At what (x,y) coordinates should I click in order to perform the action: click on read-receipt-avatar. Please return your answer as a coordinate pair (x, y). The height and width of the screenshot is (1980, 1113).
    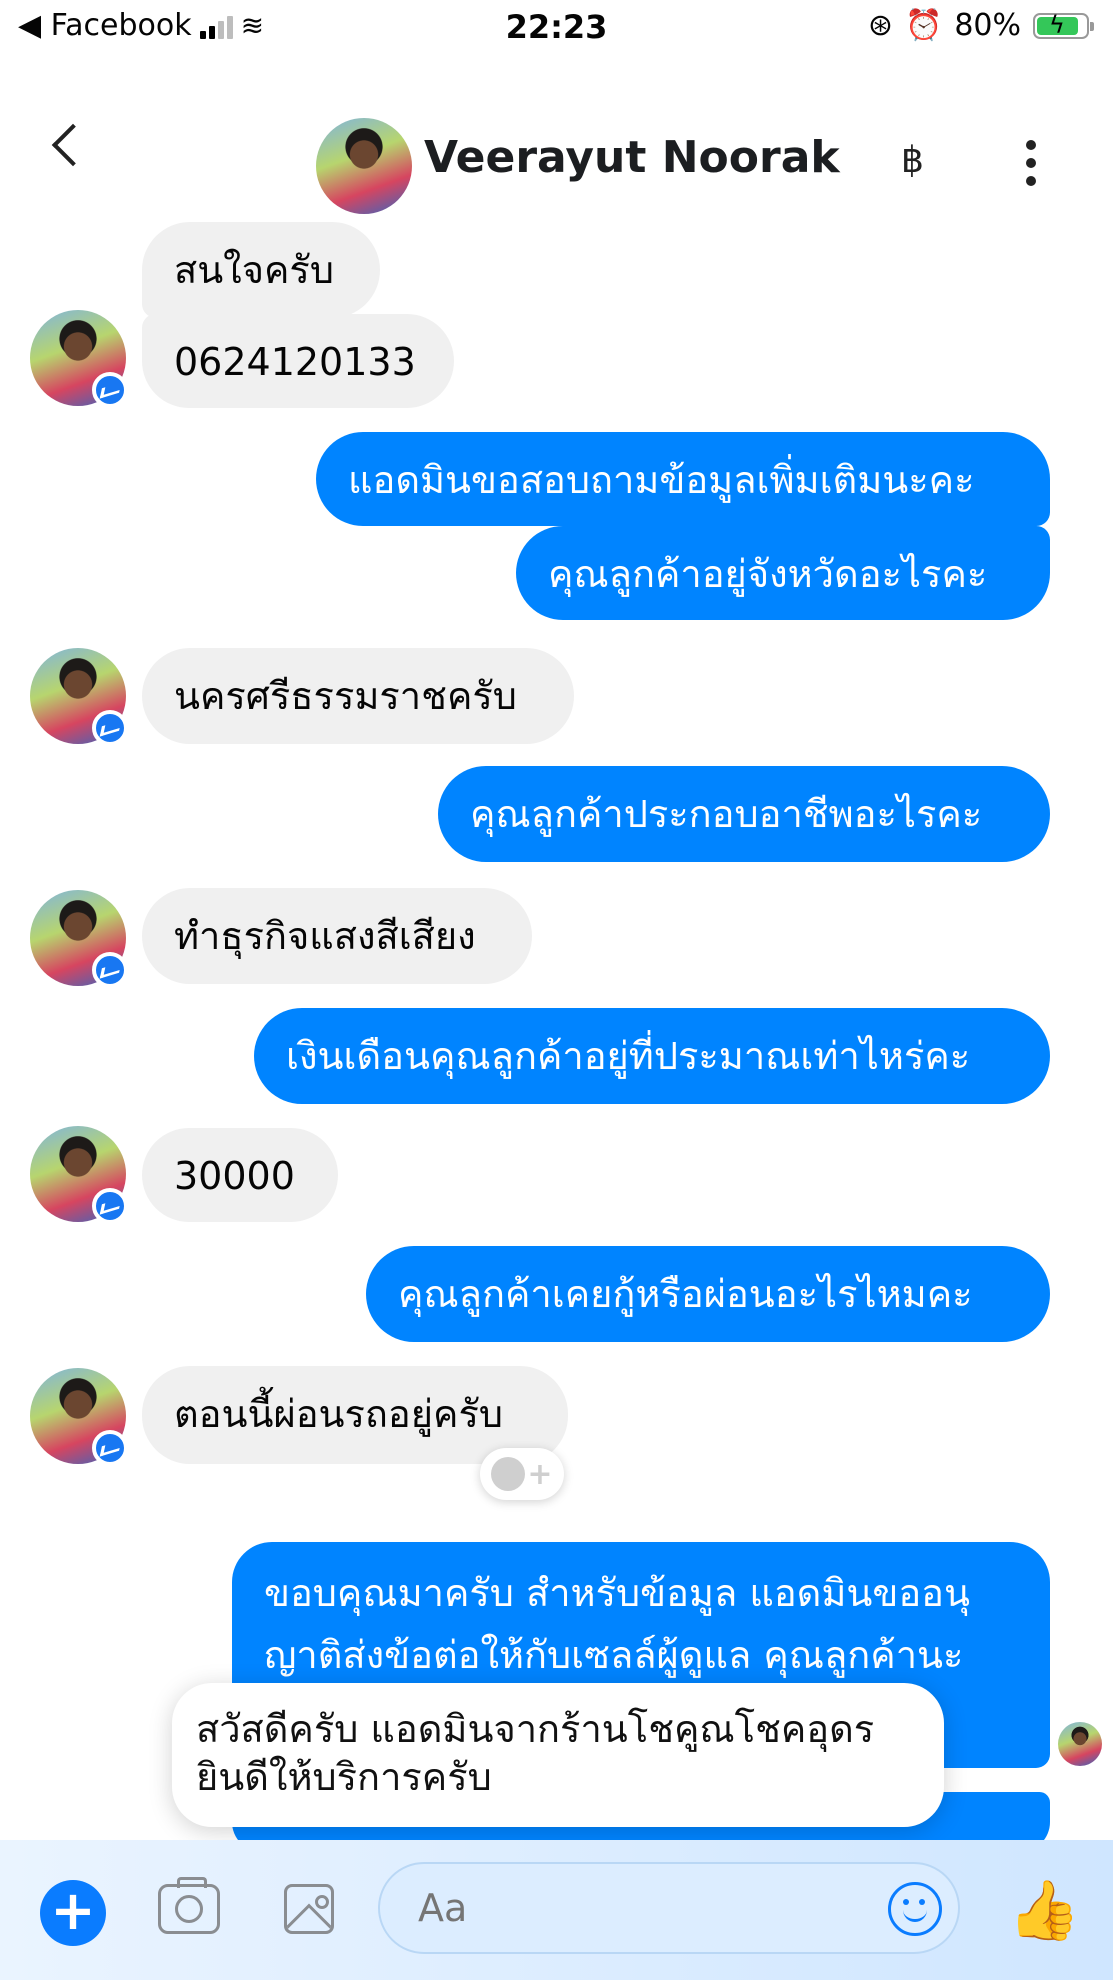
    Looking at the image, I should click on (1080, 1744).